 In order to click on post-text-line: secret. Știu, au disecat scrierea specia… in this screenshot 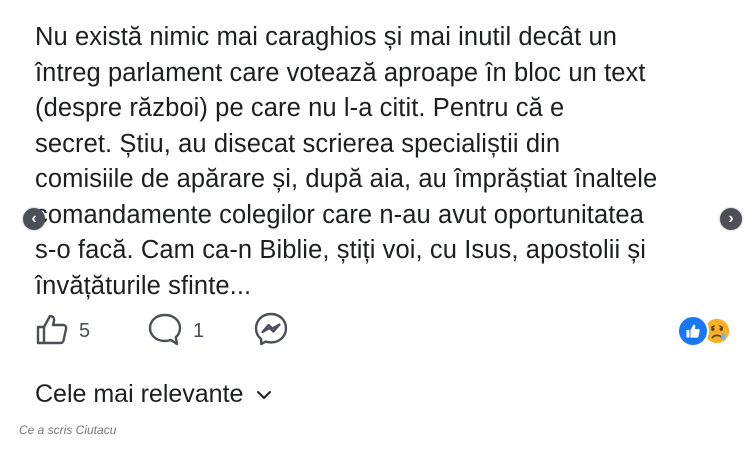, I will do `click(298, 143)`.